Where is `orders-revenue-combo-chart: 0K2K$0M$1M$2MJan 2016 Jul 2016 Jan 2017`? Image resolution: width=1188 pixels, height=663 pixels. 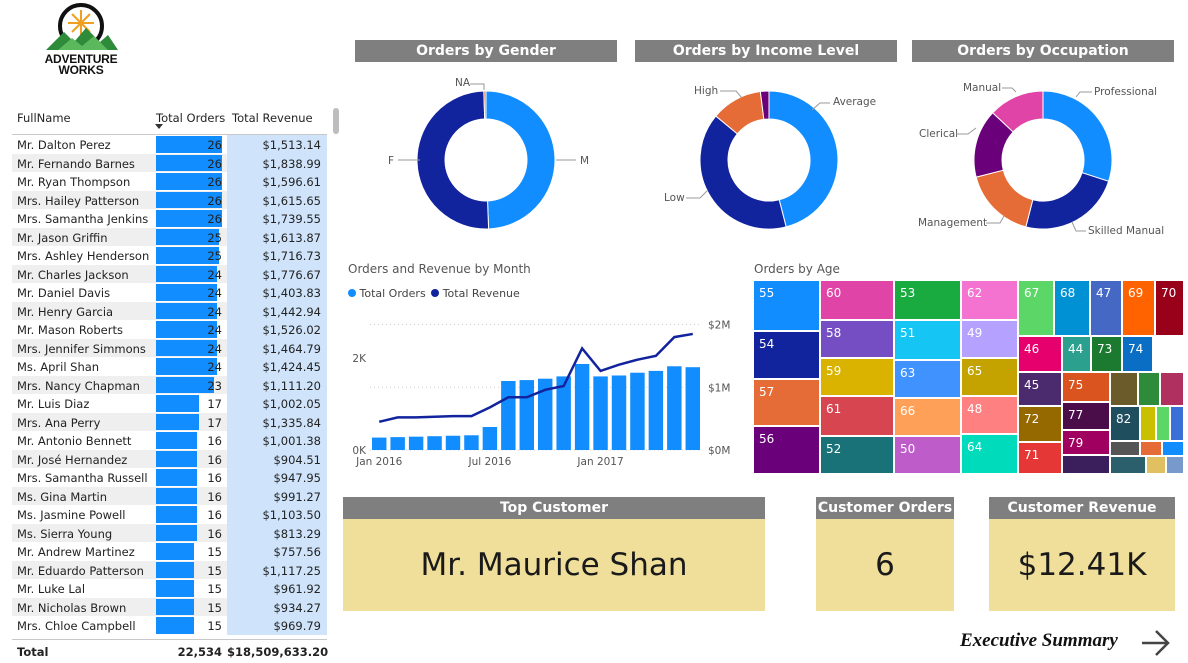 orders-revenue-combo-chart: 0K2K$0M$1M$2MJan 2016 Jul 2016 Jan 2017 is located at coordinates (540, 385).